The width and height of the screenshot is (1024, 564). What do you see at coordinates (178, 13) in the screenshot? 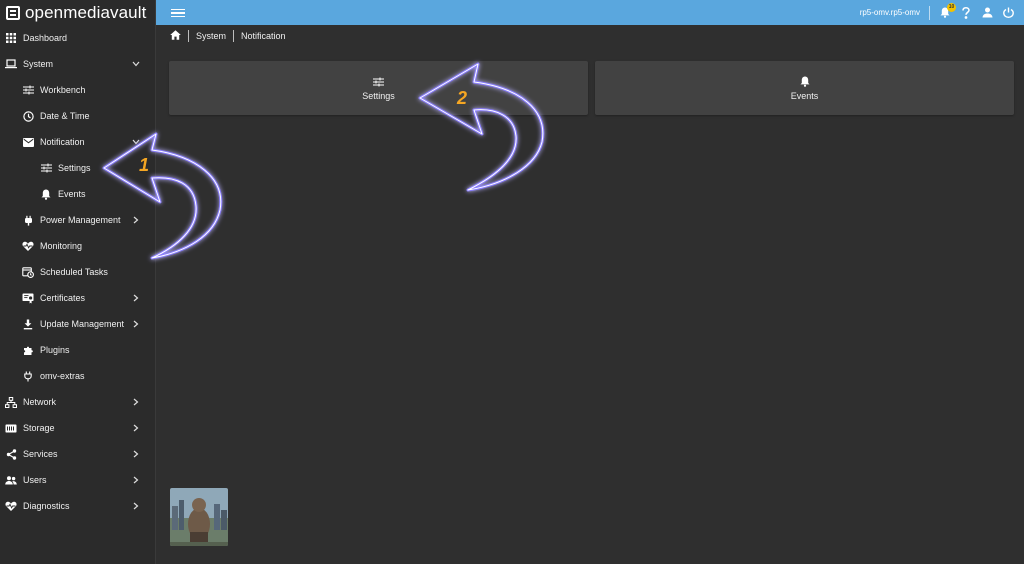
I see `menu-toggle-button` at bounding box center [178, 13].